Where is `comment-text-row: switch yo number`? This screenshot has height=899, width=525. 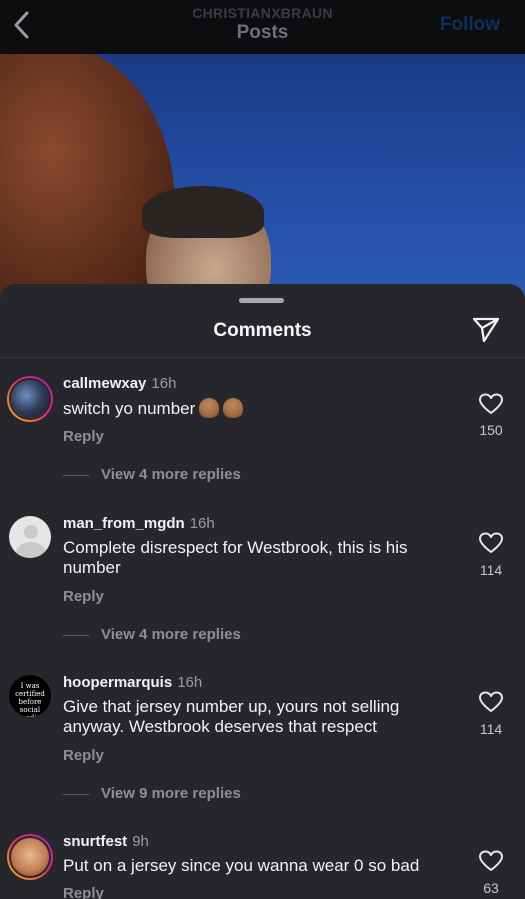
comment-text-row: switch yo number is located at coordinates (263, 408).